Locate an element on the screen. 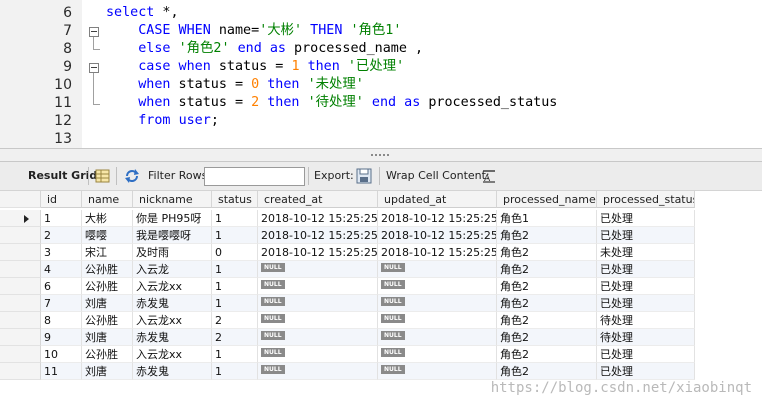  cell-id: 9 is located at coordinates (61, 337).